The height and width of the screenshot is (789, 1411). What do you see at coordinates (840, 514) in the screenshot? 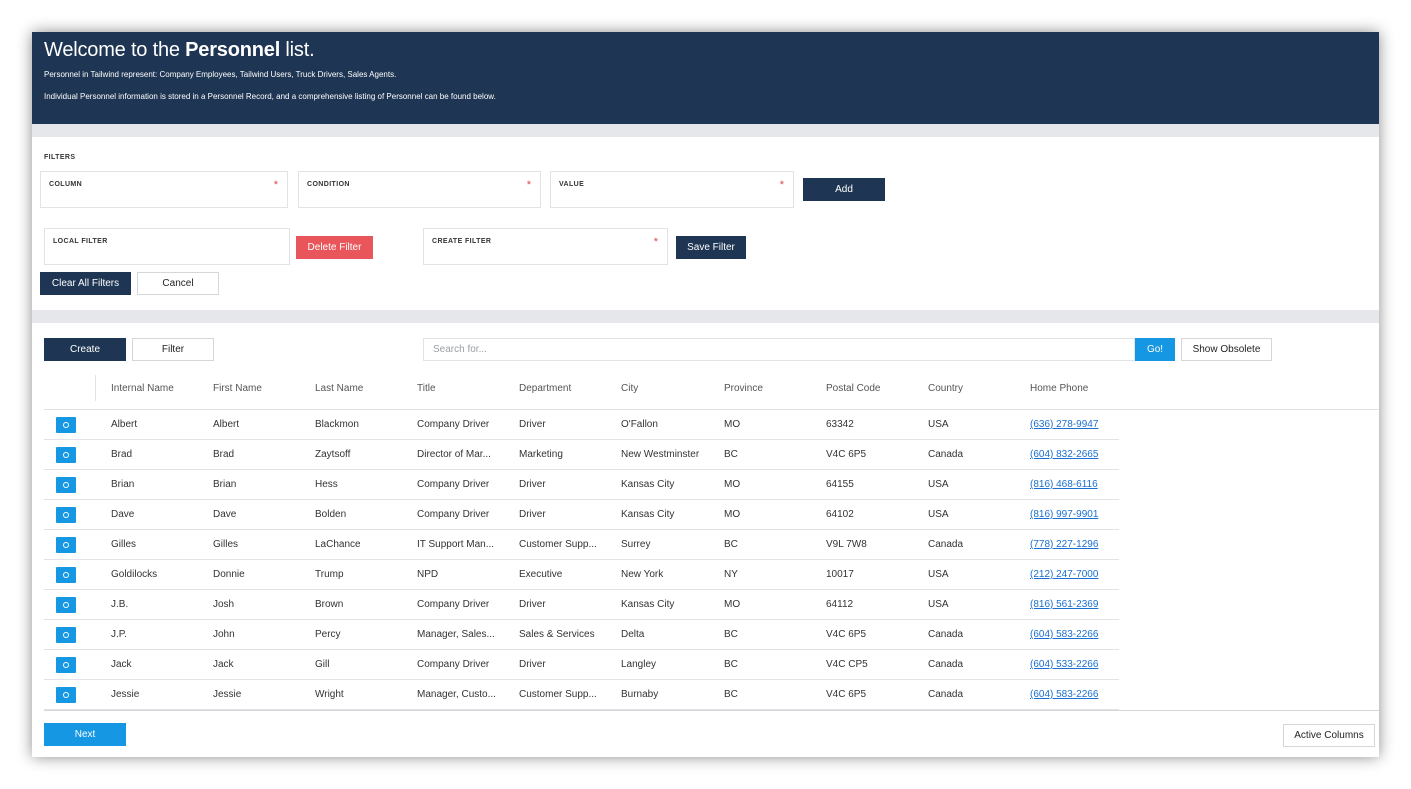
I see `table-cell: 64102` at bounding box center [840, 514].